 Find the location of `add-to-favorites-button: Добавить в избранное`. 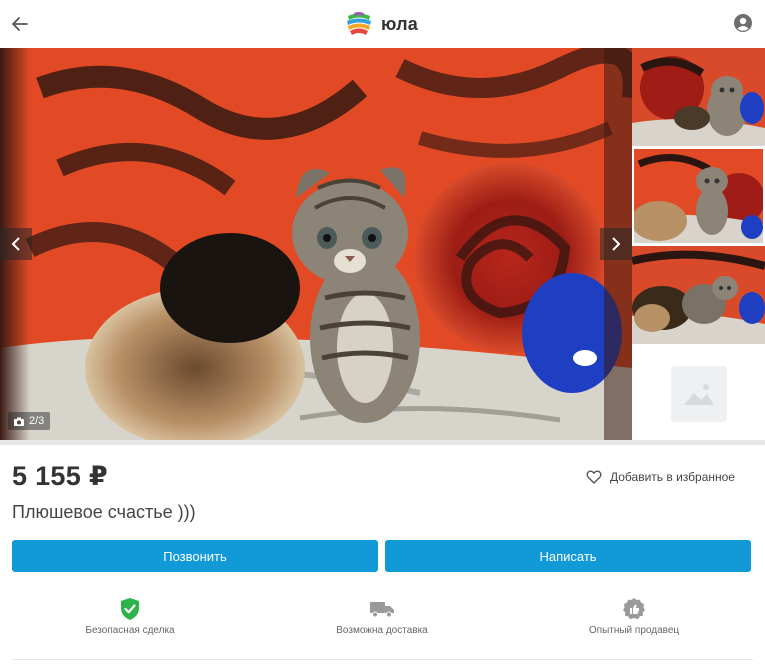

add-to-favorites-button: Добавить в избранное is located at coordinates (660, 477).